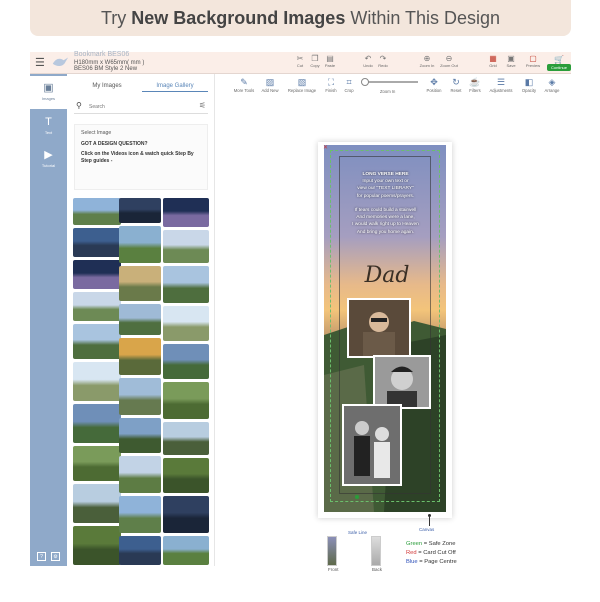 This screenshot has height=602, width=600. Describe the element at coordinates (202, 105) in the screenshot. I see `filter-icon: ⚟` at that location.